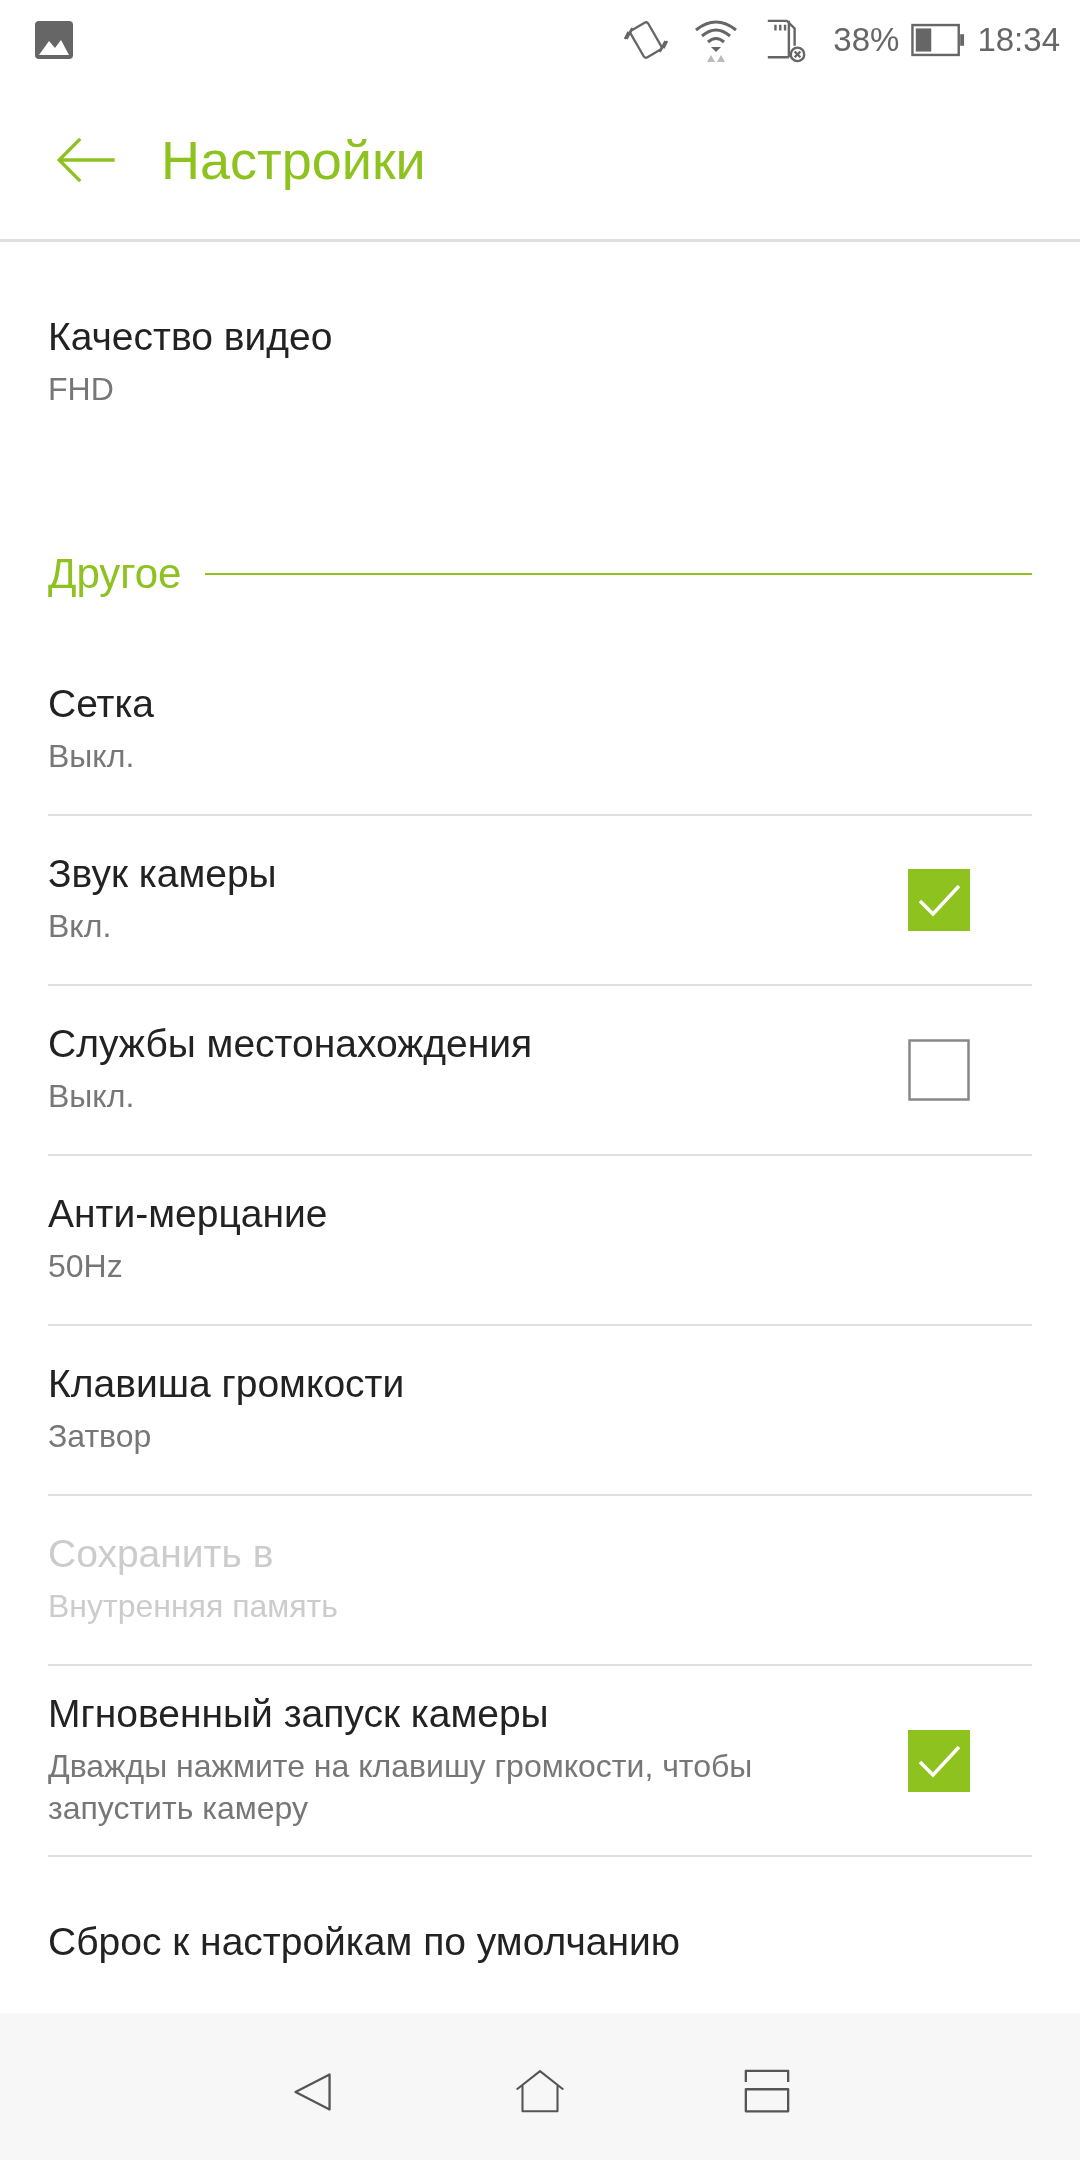  What do you see at coordinates (540, 731) in the screenshot?
I see `setting-item: Сетка Выкл.` at bounding box center [540, 731].